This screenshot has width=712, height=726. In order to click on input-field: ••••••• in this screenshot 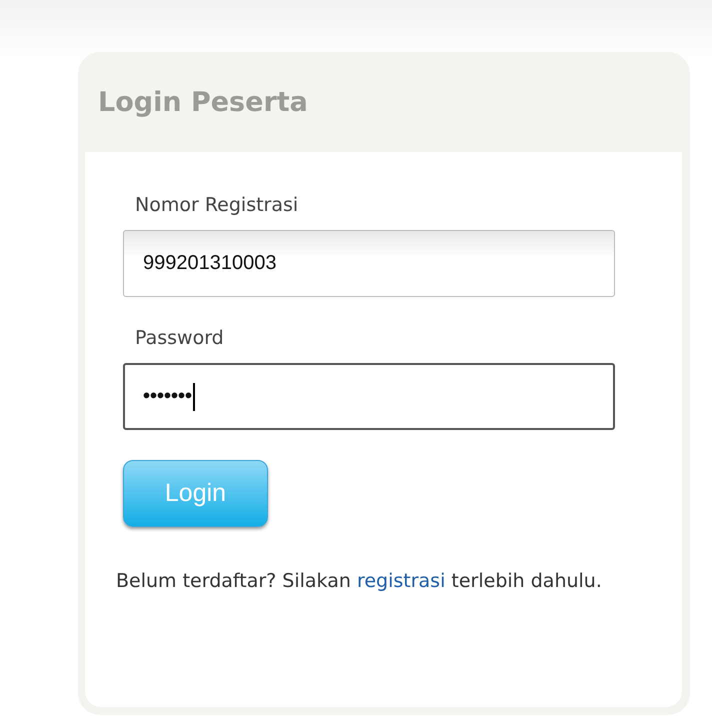, I will do `click(369, 396)`.